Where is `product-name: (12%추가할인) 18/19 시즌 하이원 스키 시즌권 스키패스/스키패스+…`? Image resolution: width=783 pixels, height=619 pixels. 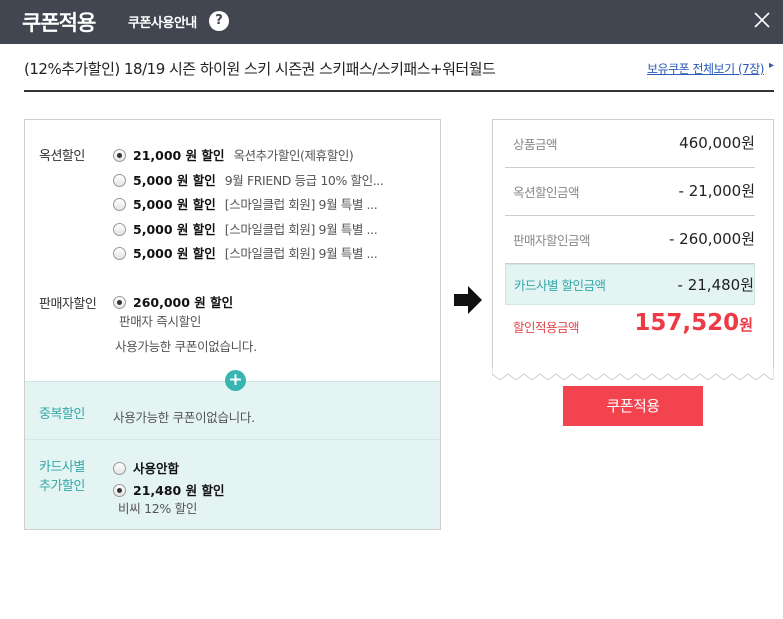
product-name: (12%추가할인) 18/19 시즌 하이원 스키 시즌권 스키패스/스키패스+… is located at coordinates (260, 69).